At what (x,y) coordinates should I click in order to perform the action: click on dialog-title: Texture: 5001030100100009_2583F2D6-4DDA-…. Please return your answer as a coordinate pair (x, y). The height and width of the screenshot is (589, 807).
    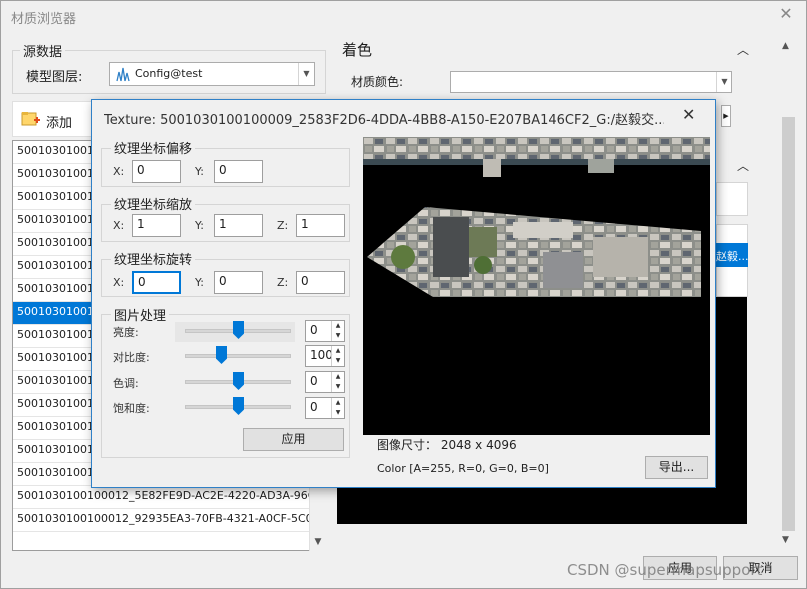
    Looking at the image, I should click on (384, 120).